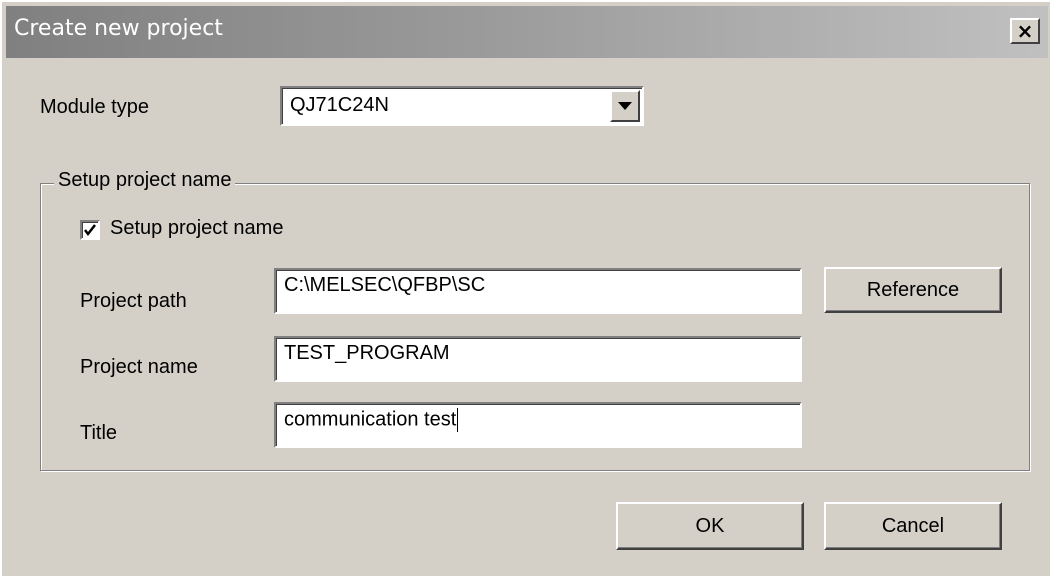 Image resolution: width=1056 pixels, height=576 pixels. What do you see at coordinates (133, 301) in the screenshot?
I see `project-path-label: Project path` at bounding box center [133, 301].